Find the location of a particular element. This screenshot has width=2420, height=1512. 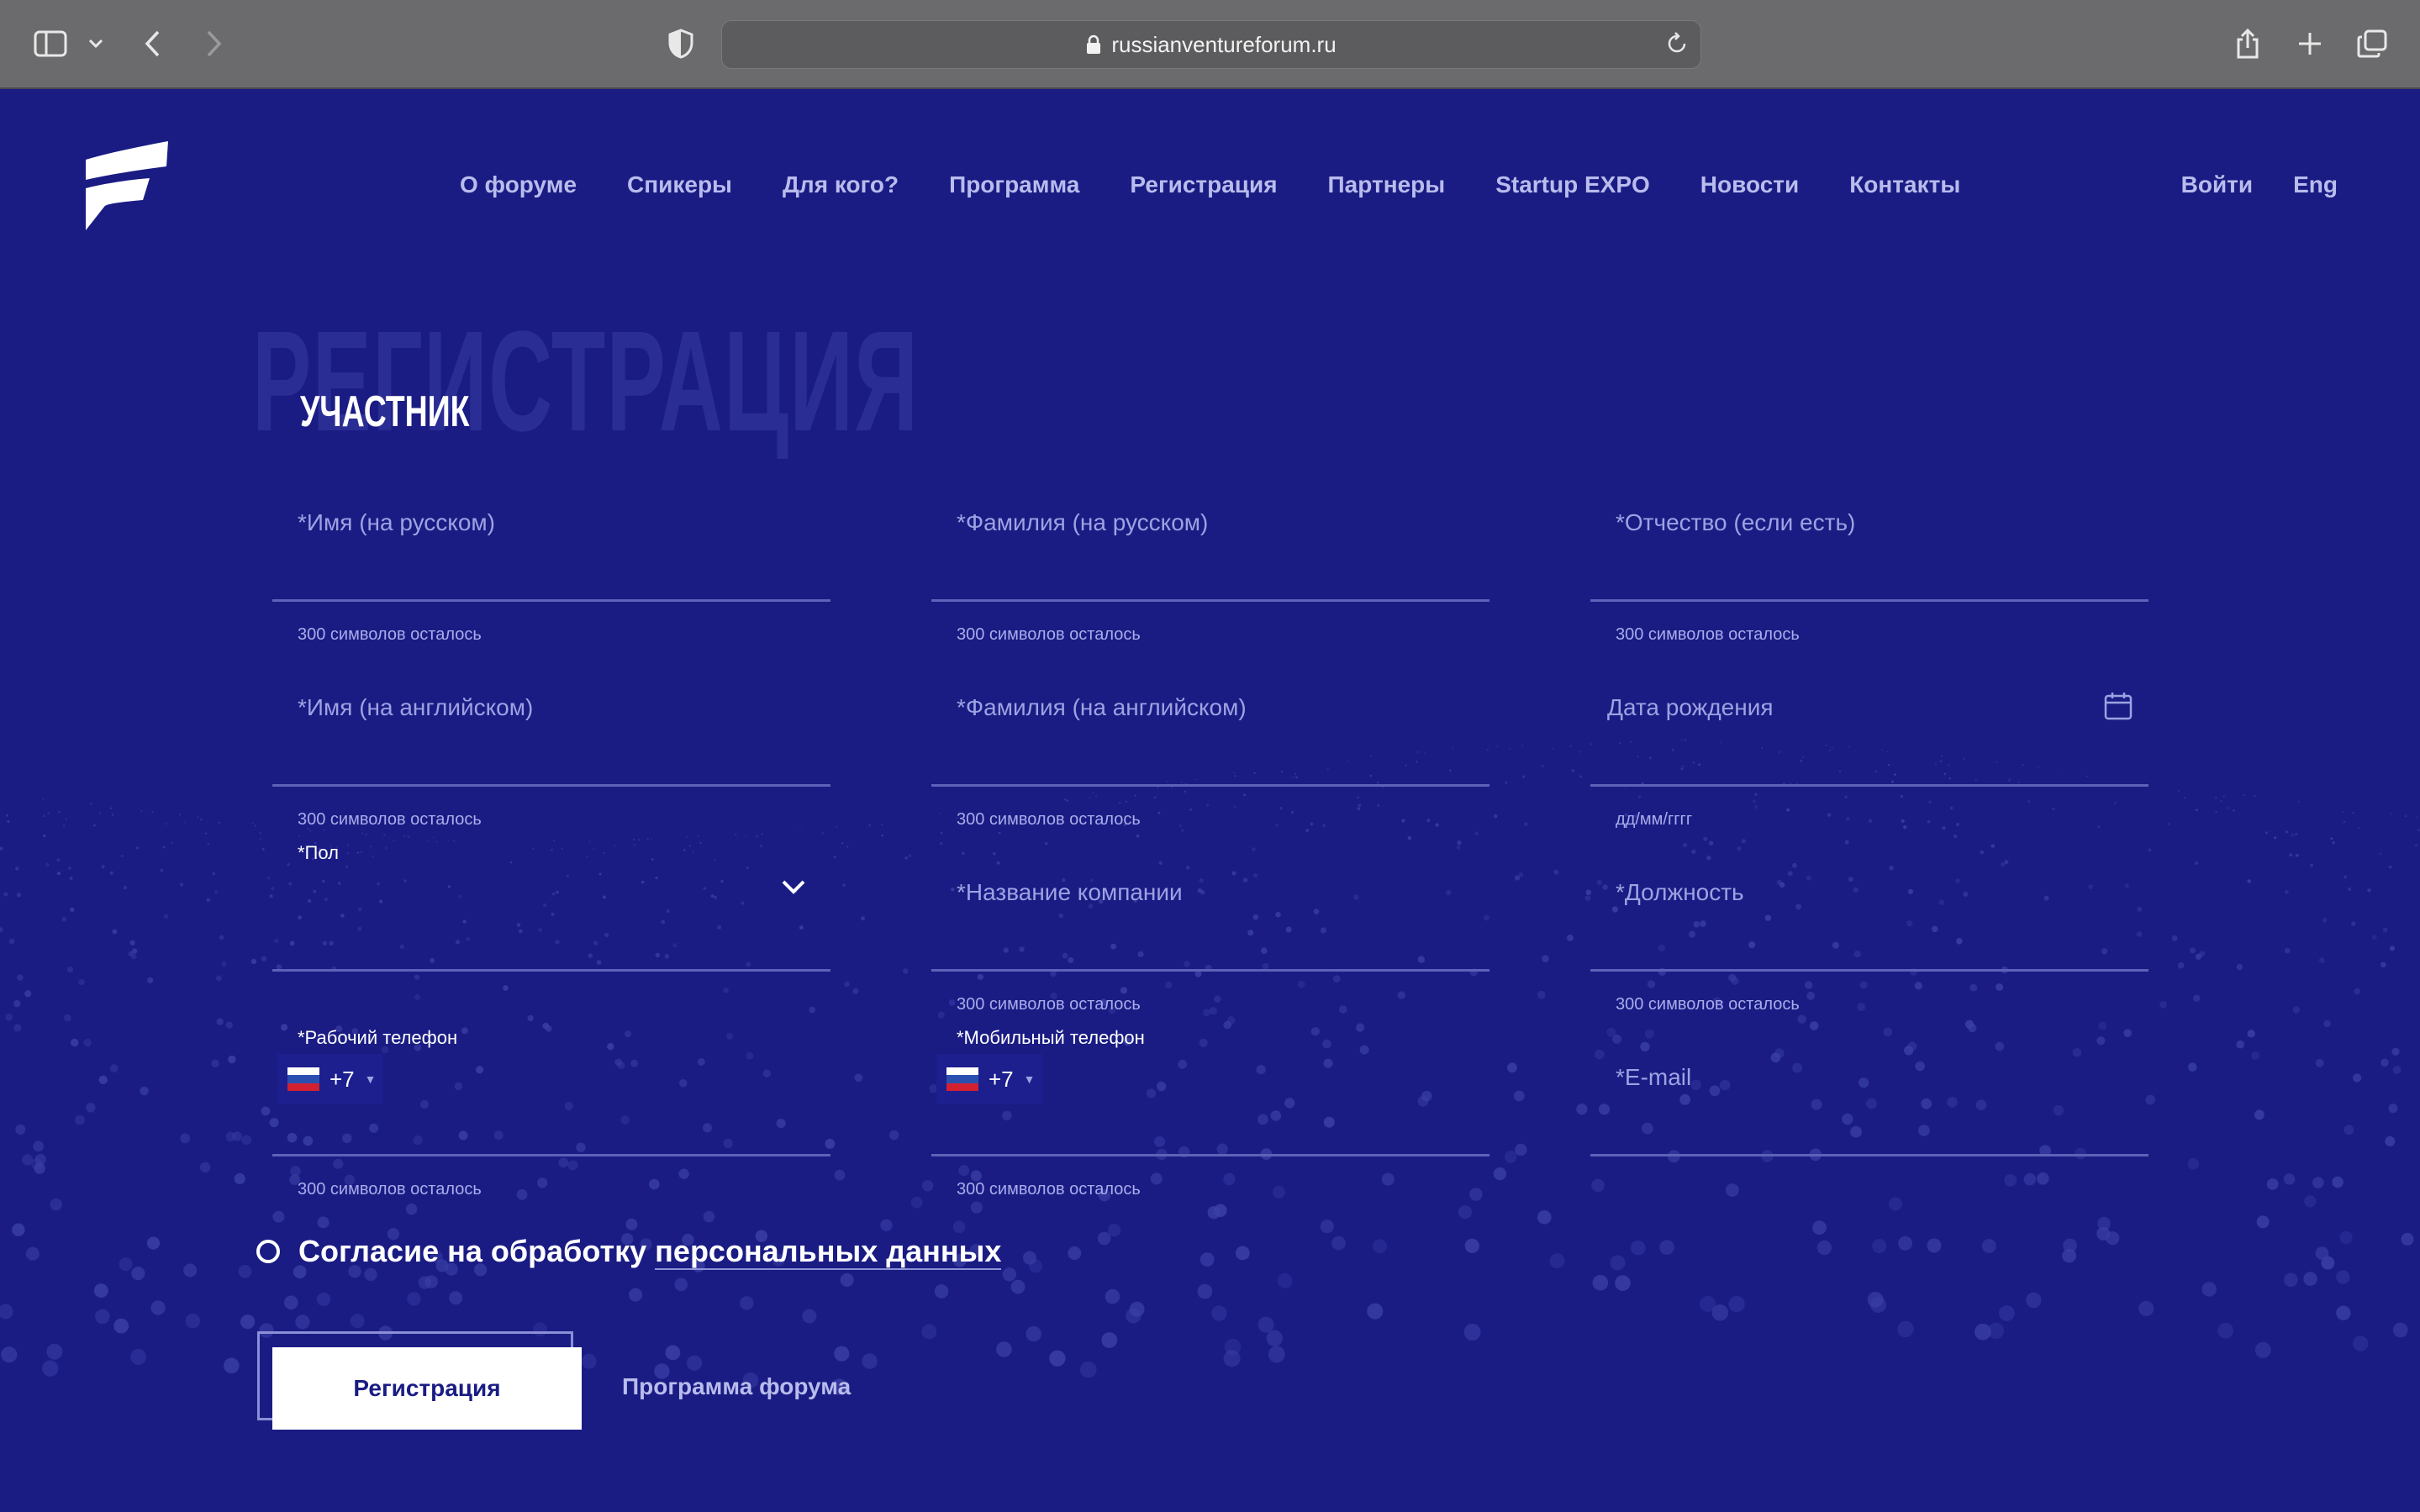

birth-date-field: Дата рождения дд/мм/гггг is located at coordinates (1869, 760).